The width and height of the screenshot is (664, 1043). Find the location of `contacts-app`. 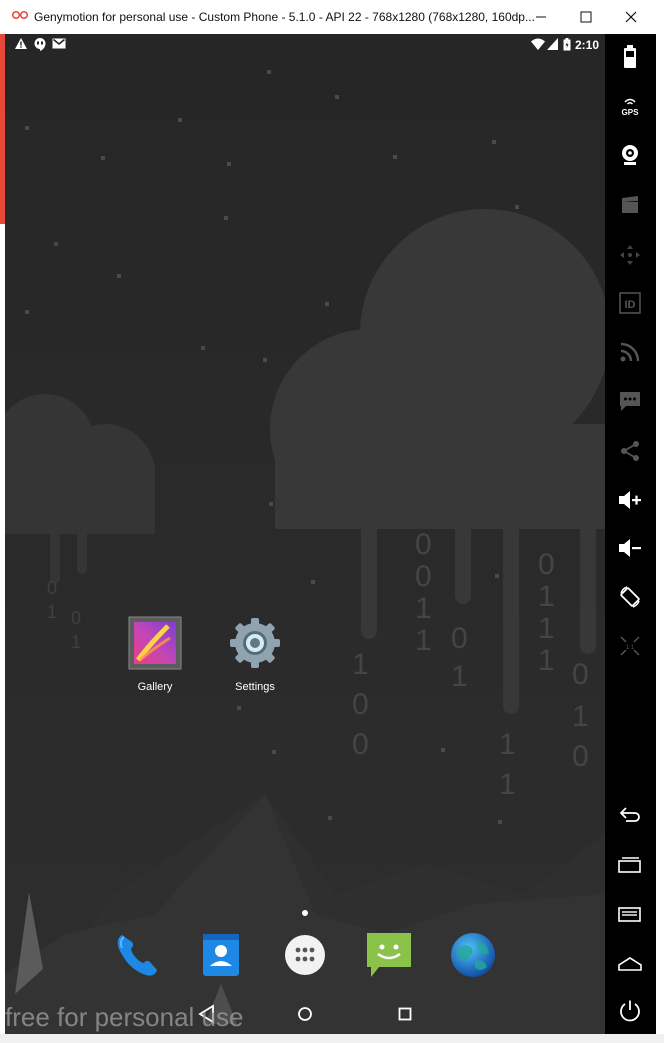

contacts-app is located at coordinates (221, 955).